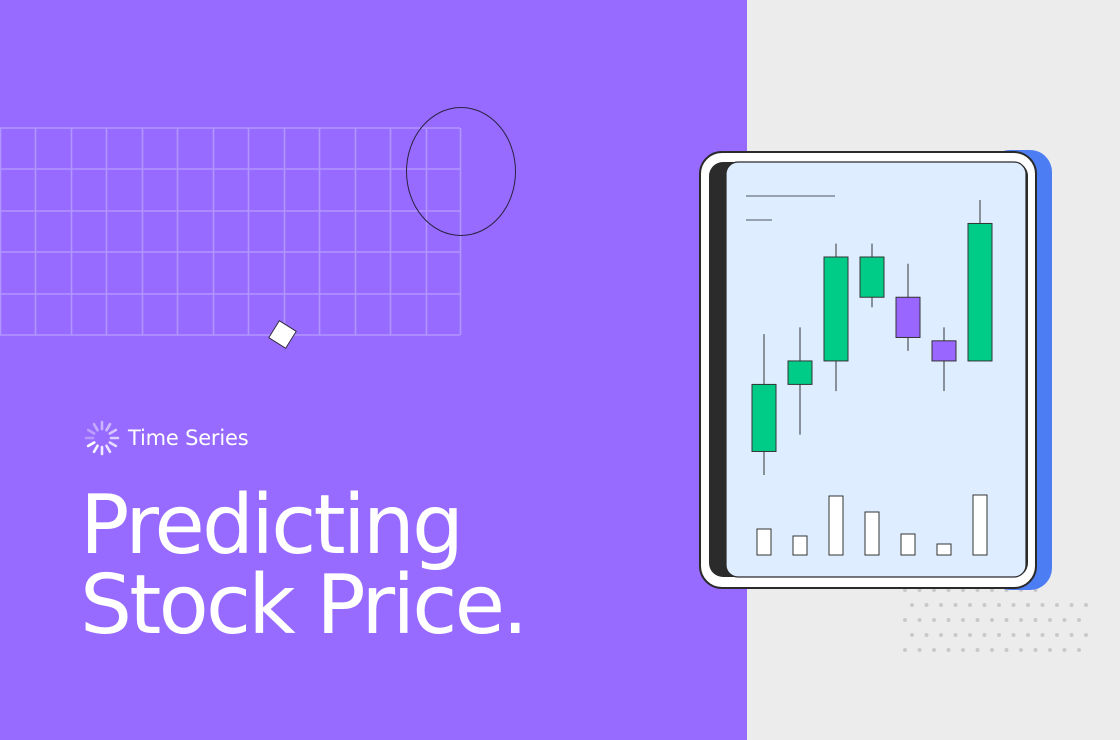 This screenshot has width=1120, height=740. Describe the element at coordinates (304, 605) in the screenshot. I see `title-line-2: Stock Price.` at that location.